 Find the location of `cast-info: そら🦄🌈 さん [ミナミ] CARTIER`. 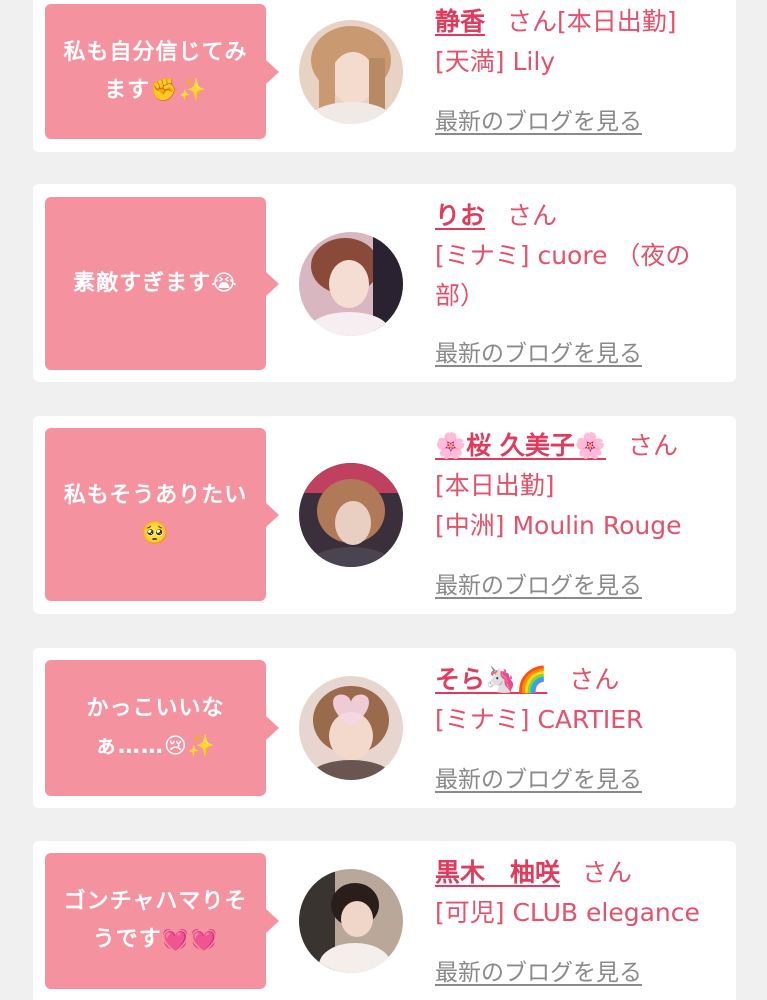

cast-info: そら🦄🌈 さん [ミナミ] CARTIER is located at coordinates (576, 700).